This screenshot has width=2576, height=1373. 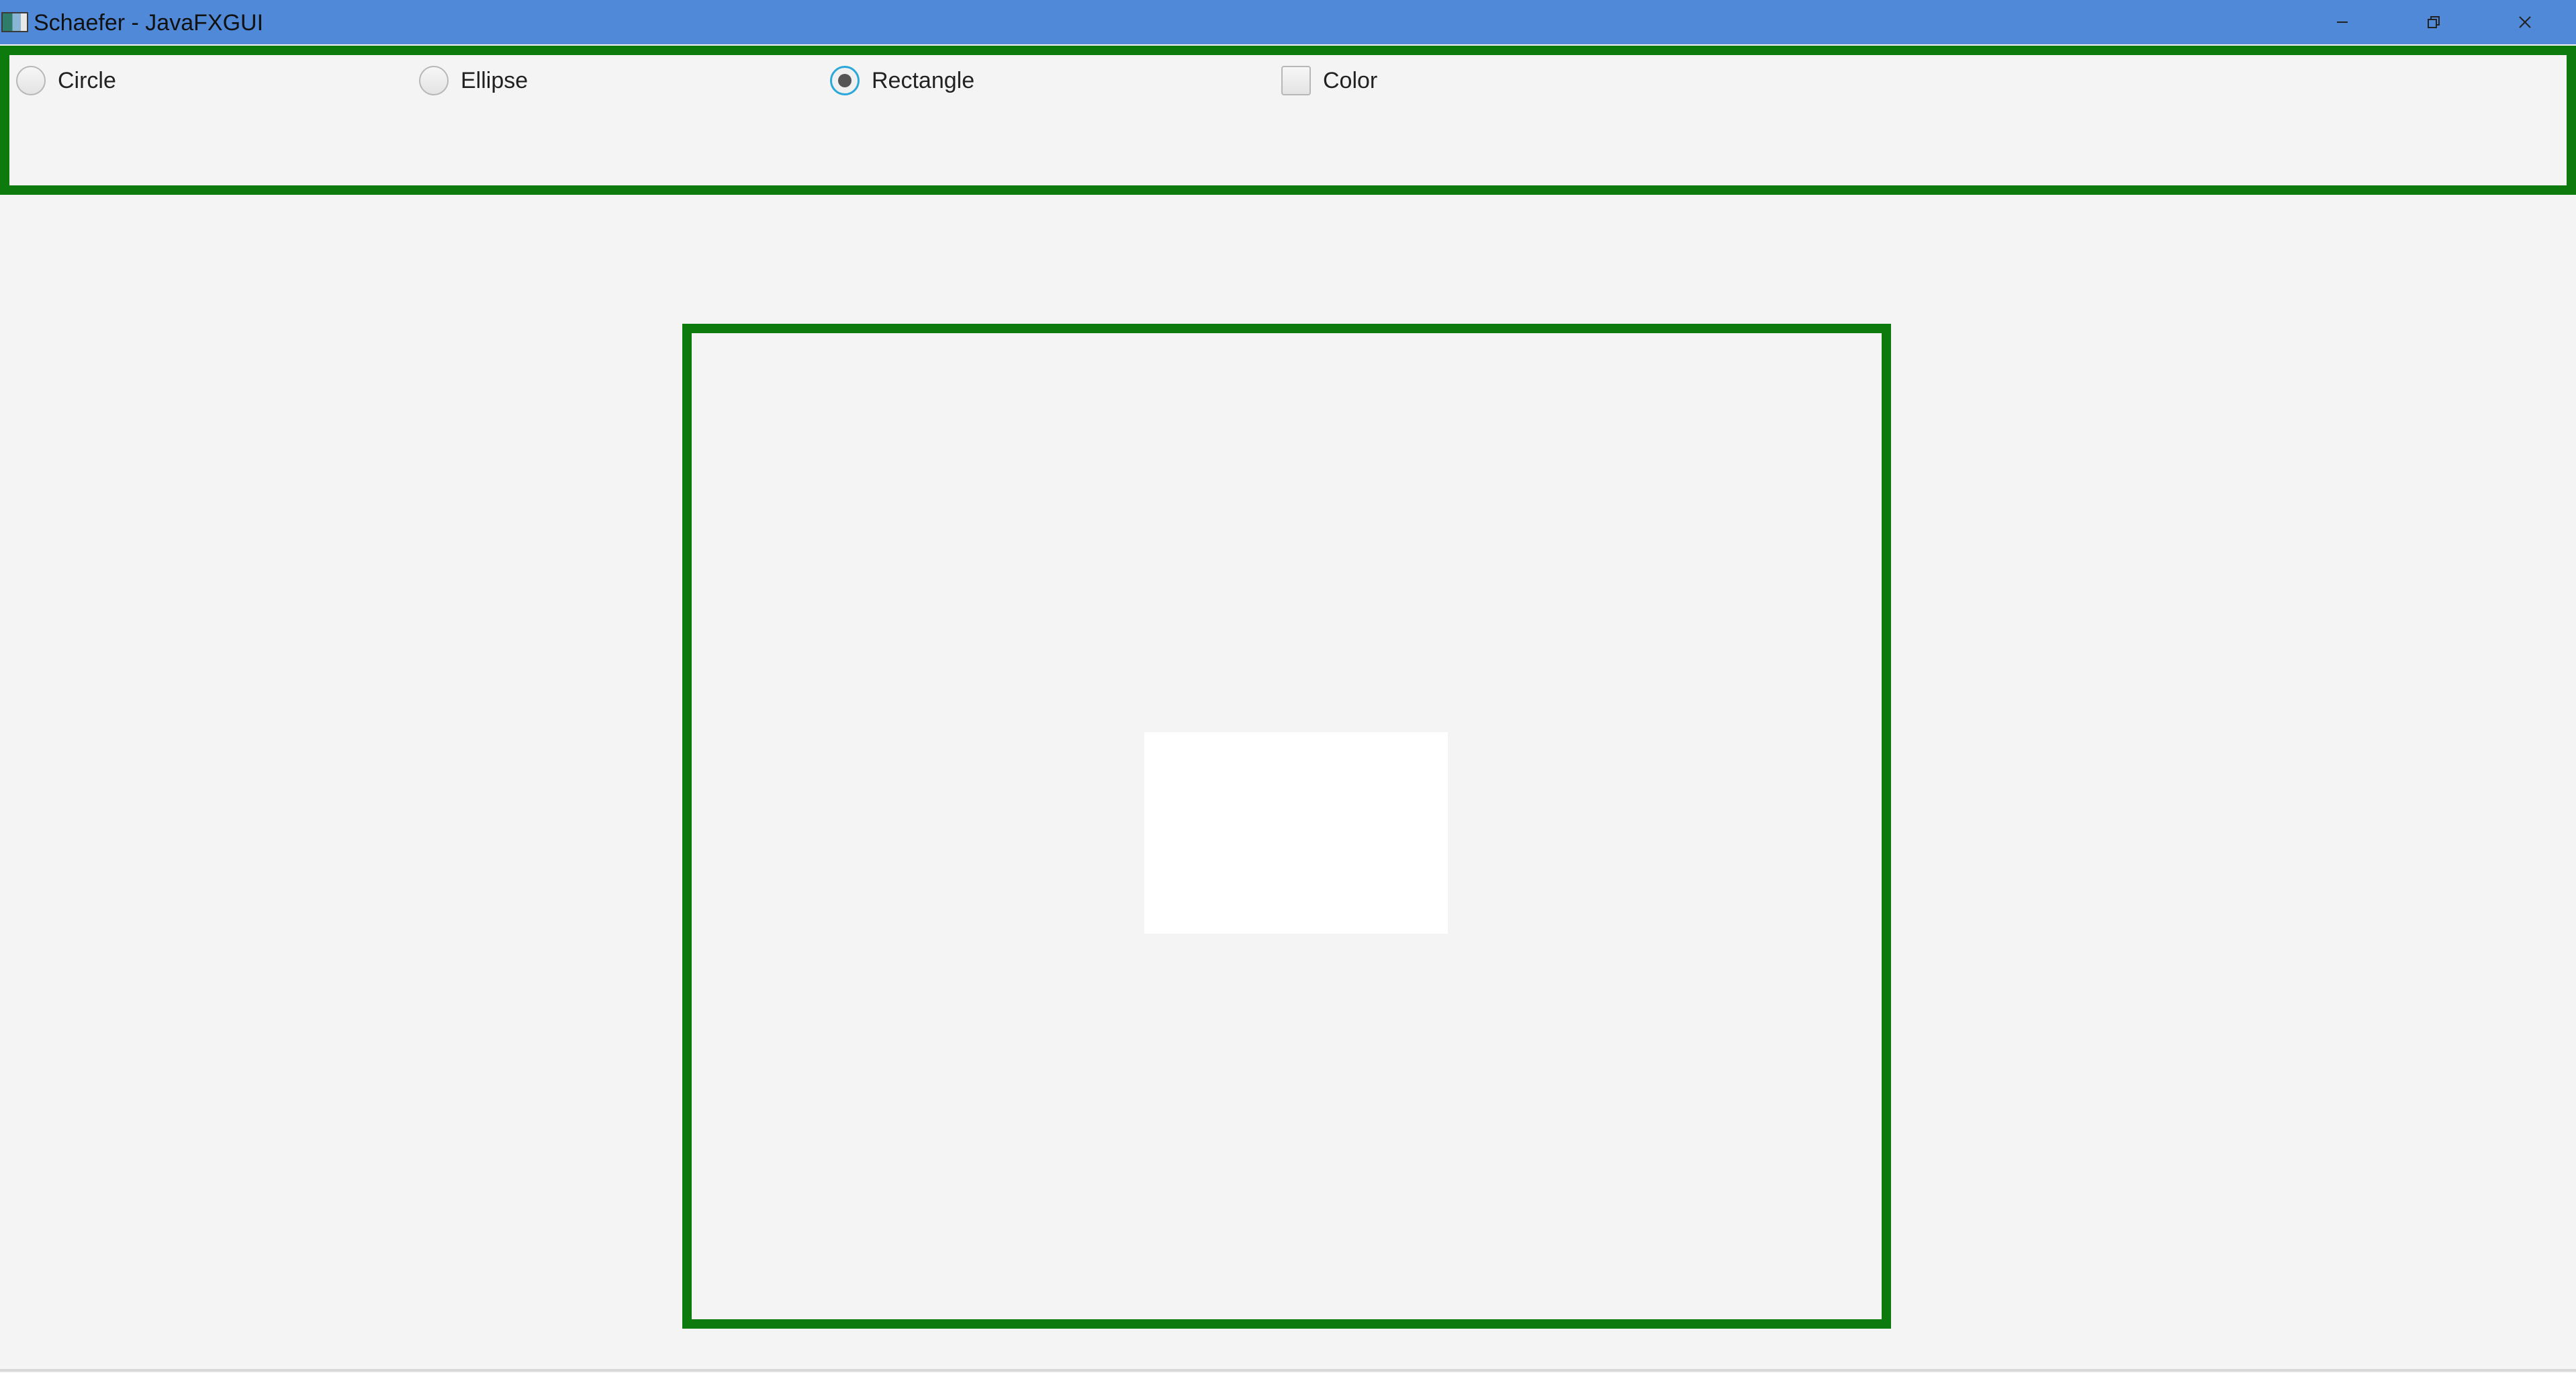 I want to click on close-icon, so click(x=2525, y=22).